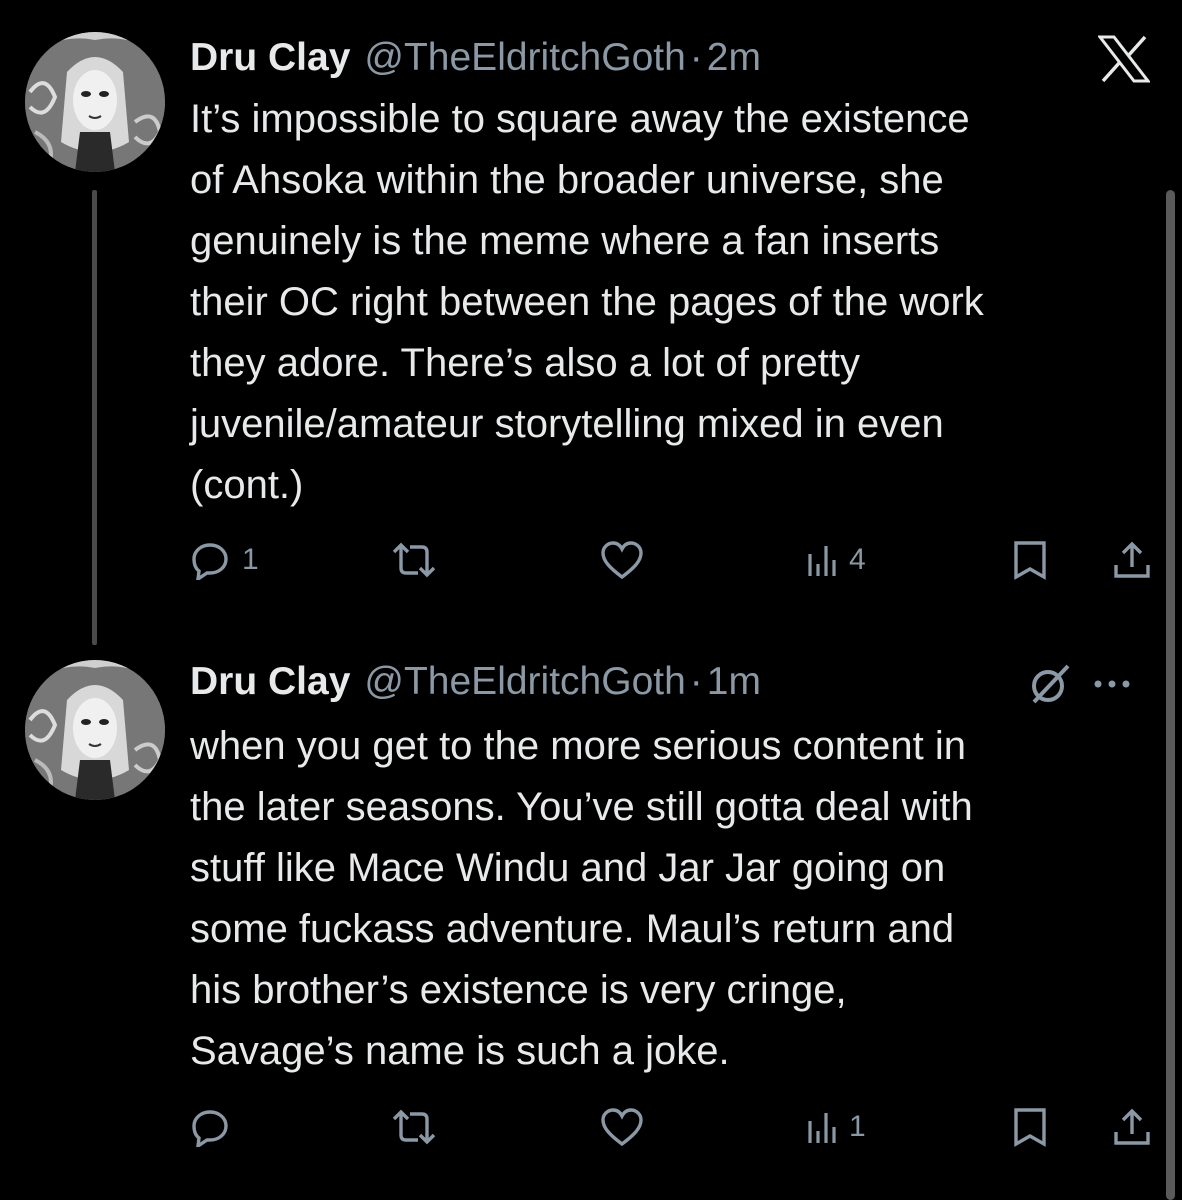 This screenshot has width=1182, height=1200. I want to click on view-count: 4, so click(857, 559).